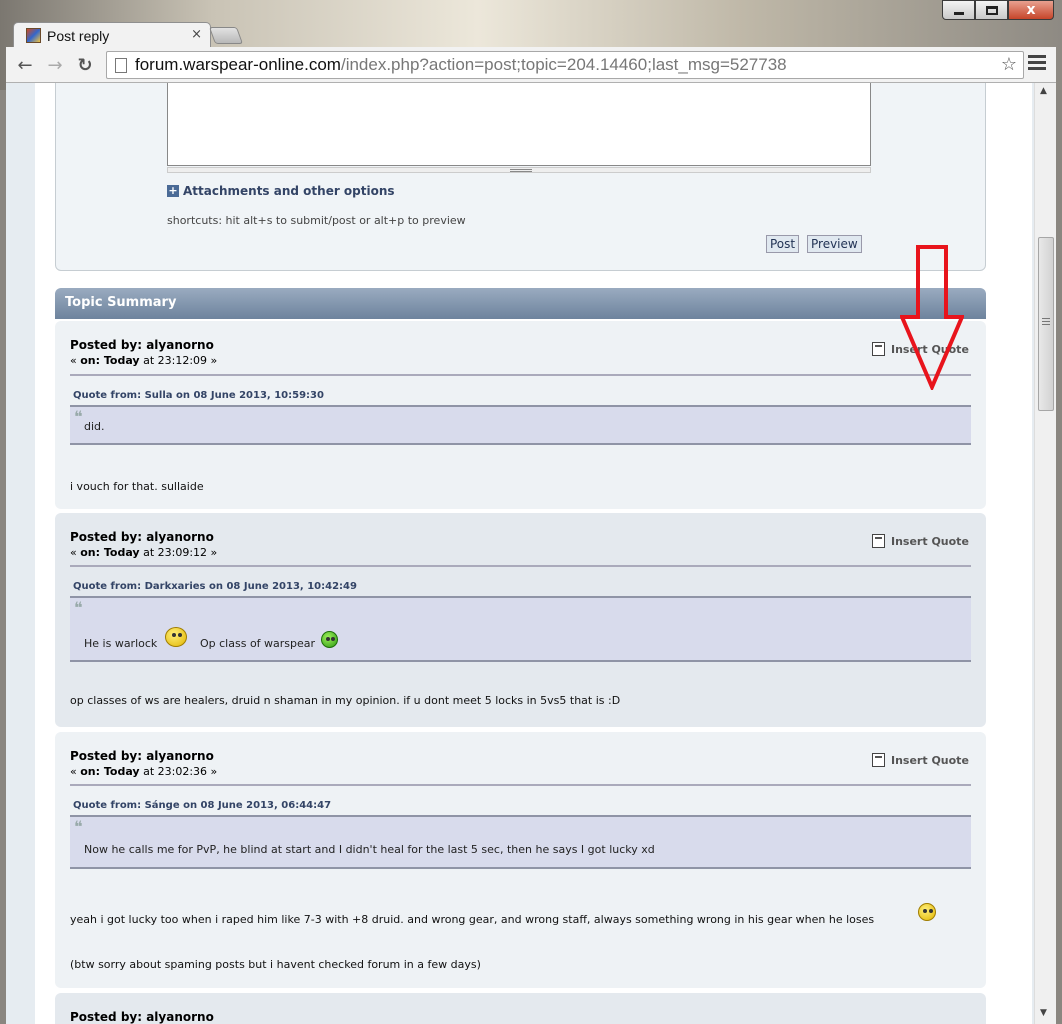 The width and height of the screenshot is (1062, 1024). What do you see at coordinates (196, 34) in the screenshot?
I see `tab-close-icon: ×` at bounding box center [196, 34].